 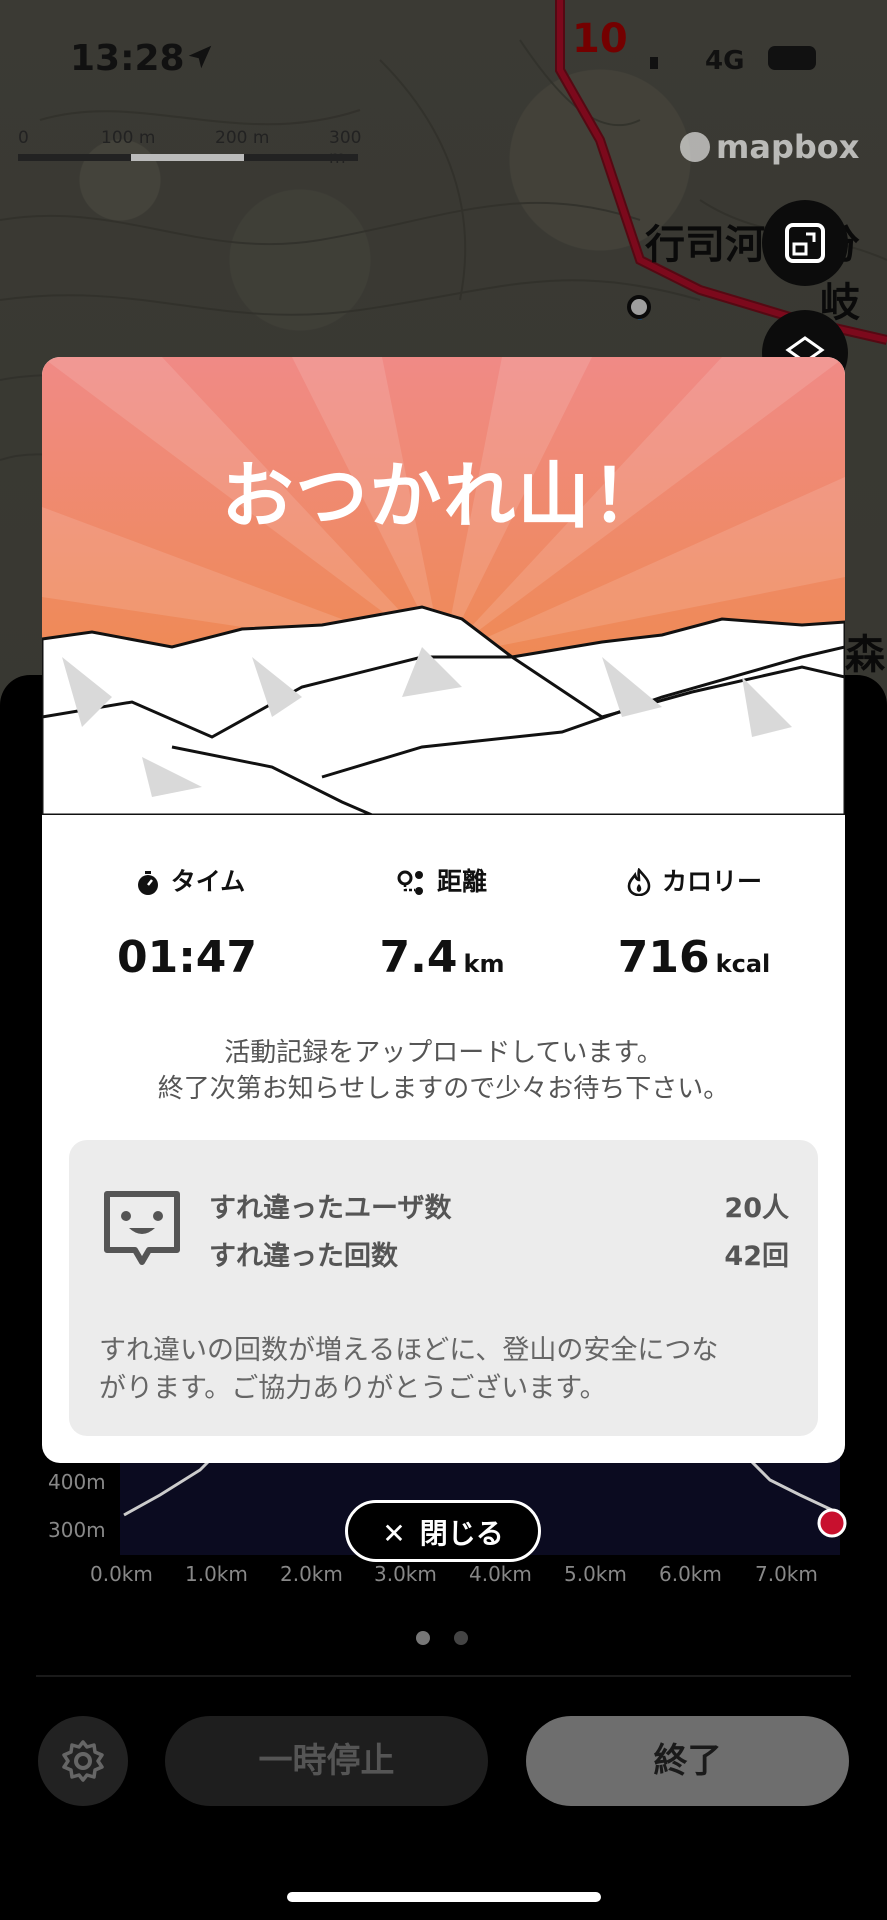 I want to click on elevation-x-label: 6.0km, so click(x=690, y=1574).